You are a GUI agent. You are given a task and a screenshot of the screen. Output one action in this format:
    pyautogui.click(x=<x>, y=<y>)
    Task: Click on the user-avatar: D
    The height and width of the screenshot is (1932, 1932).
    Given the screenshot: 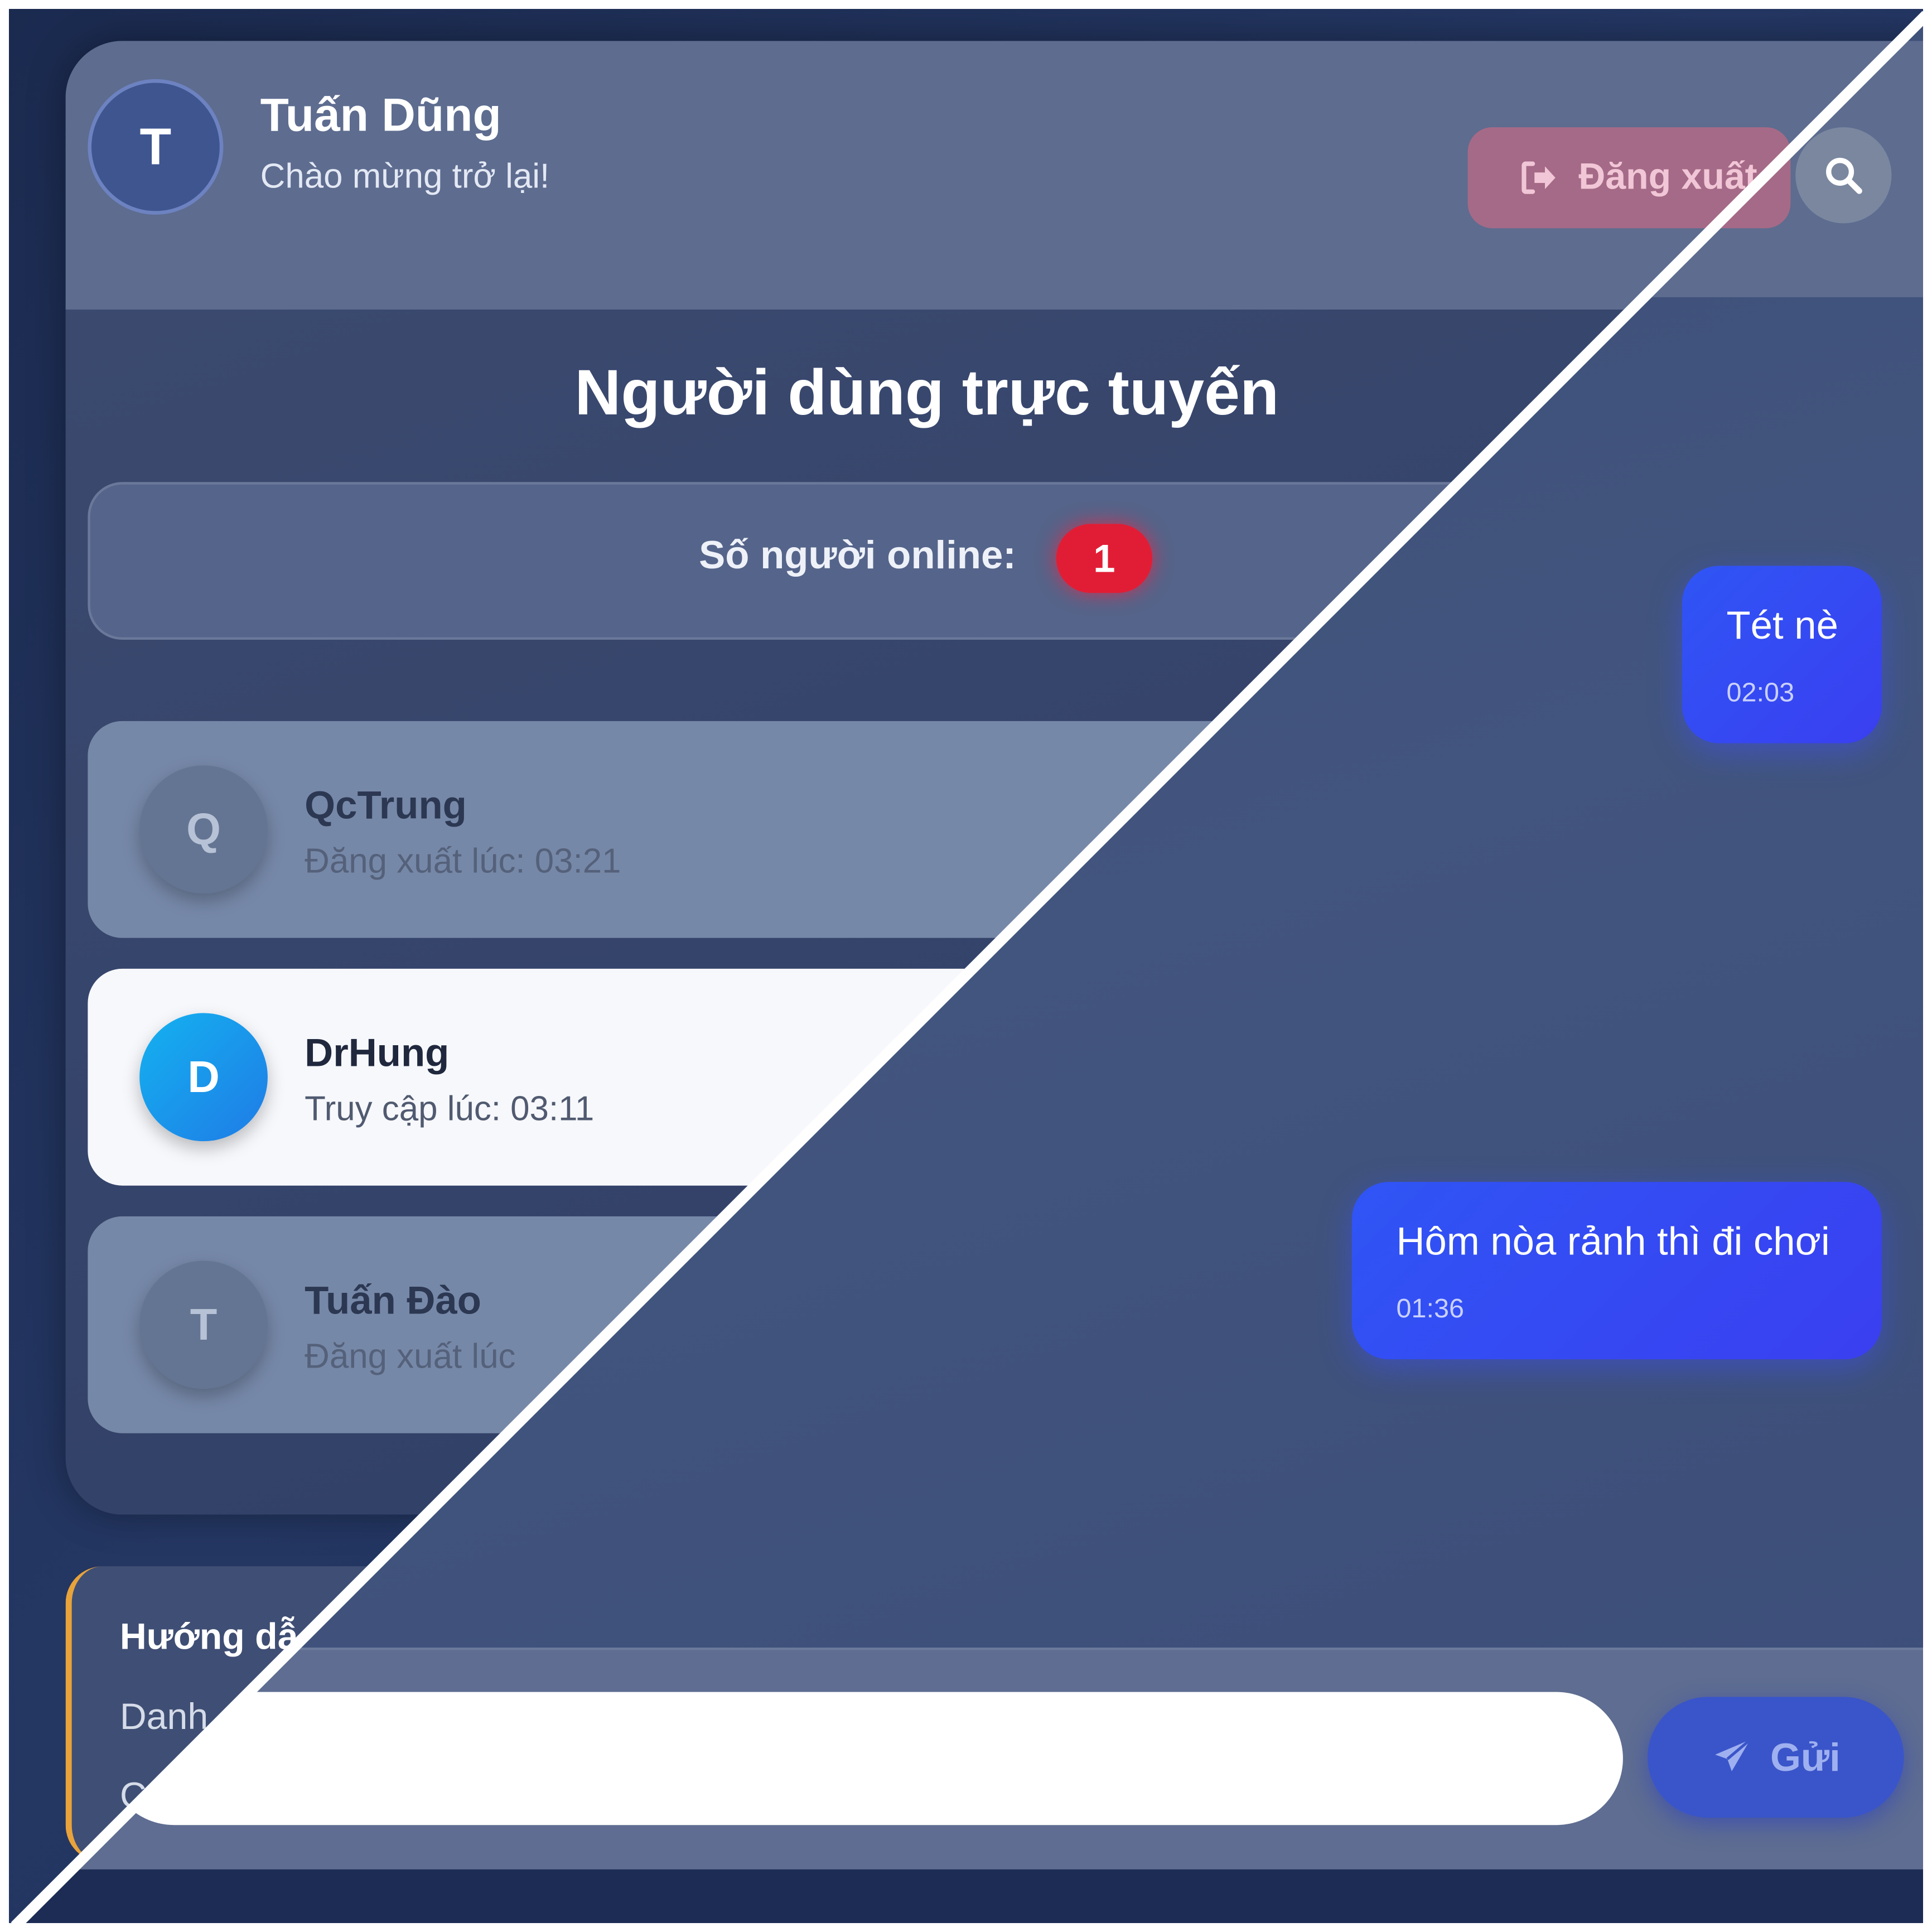 What is the action you would take?
    pyautogui.click(x=203, y=1077)
    